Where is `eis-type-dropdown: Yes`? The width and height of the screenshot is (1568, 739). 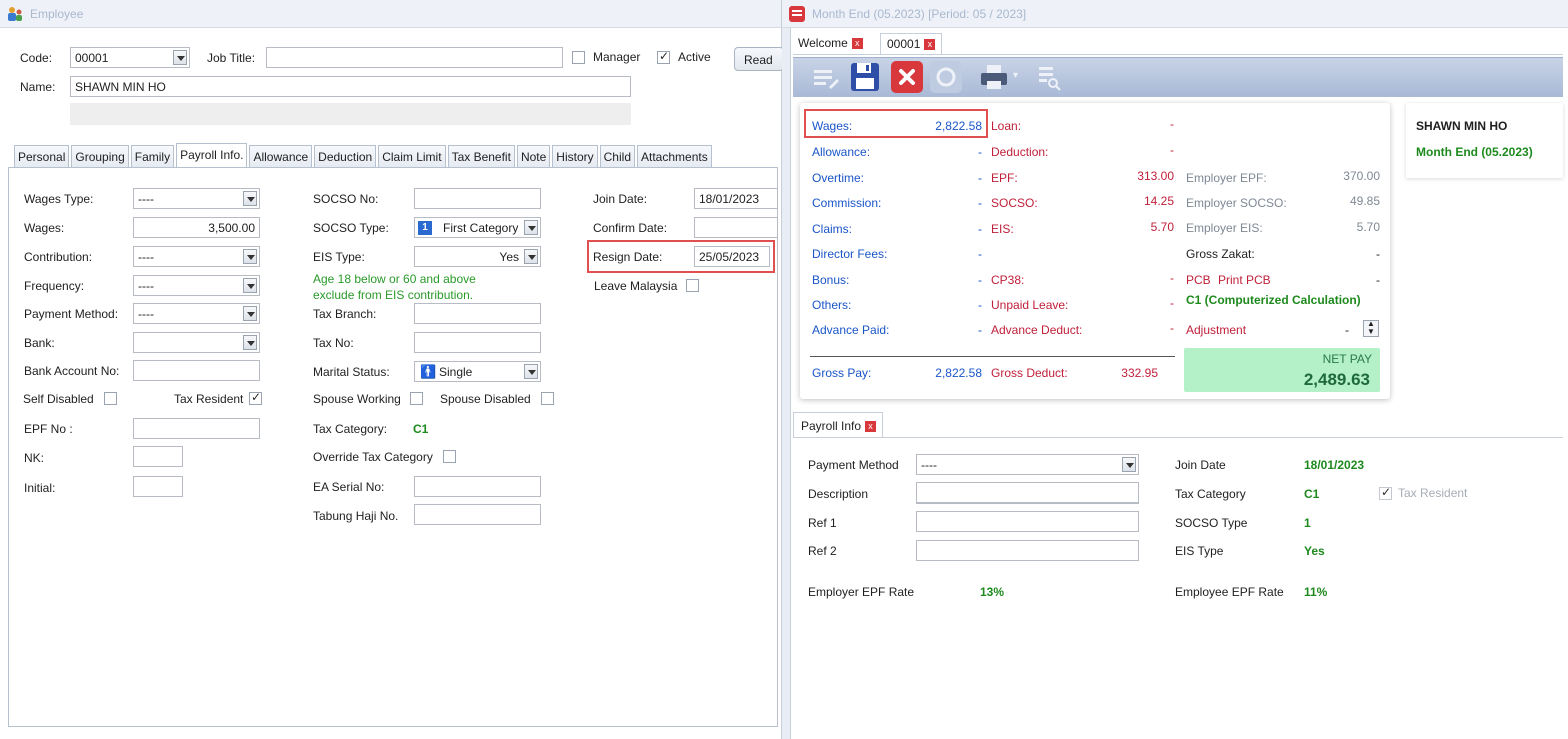 eis-type-dropdown: Yes is located at coordinates (477, 256).